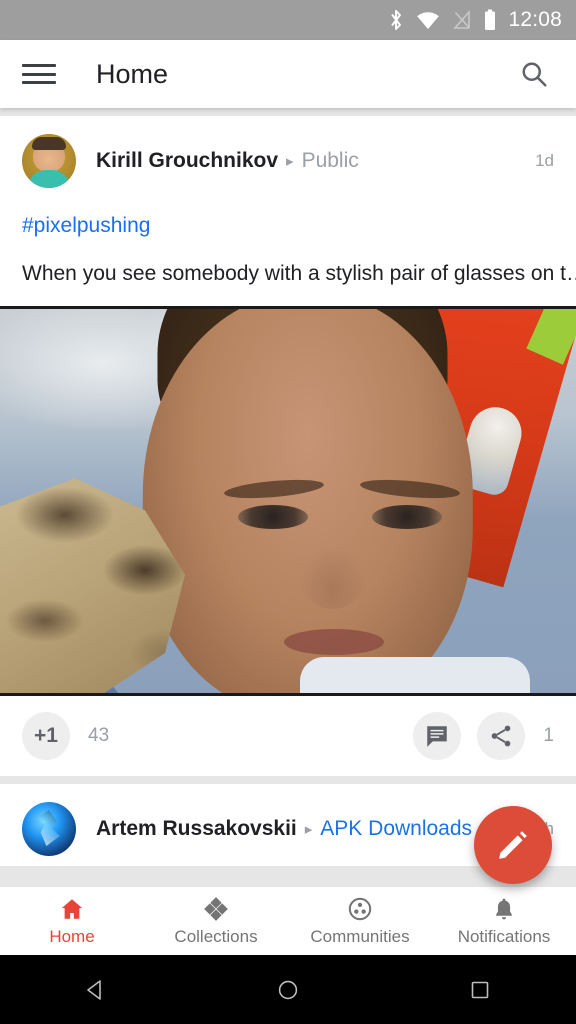 The width and height of the screenshot is (576, 1024). I want to click on plus-one-button: +1, so click(46, 736).